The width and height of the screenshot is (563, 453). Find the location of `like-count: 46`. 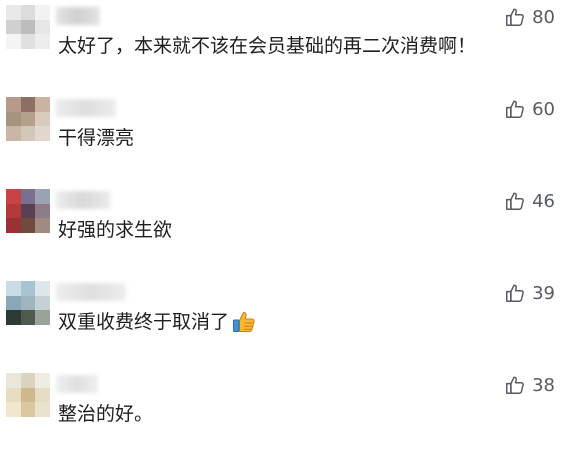

like-count: 46 is located at coordinates (543, 201).